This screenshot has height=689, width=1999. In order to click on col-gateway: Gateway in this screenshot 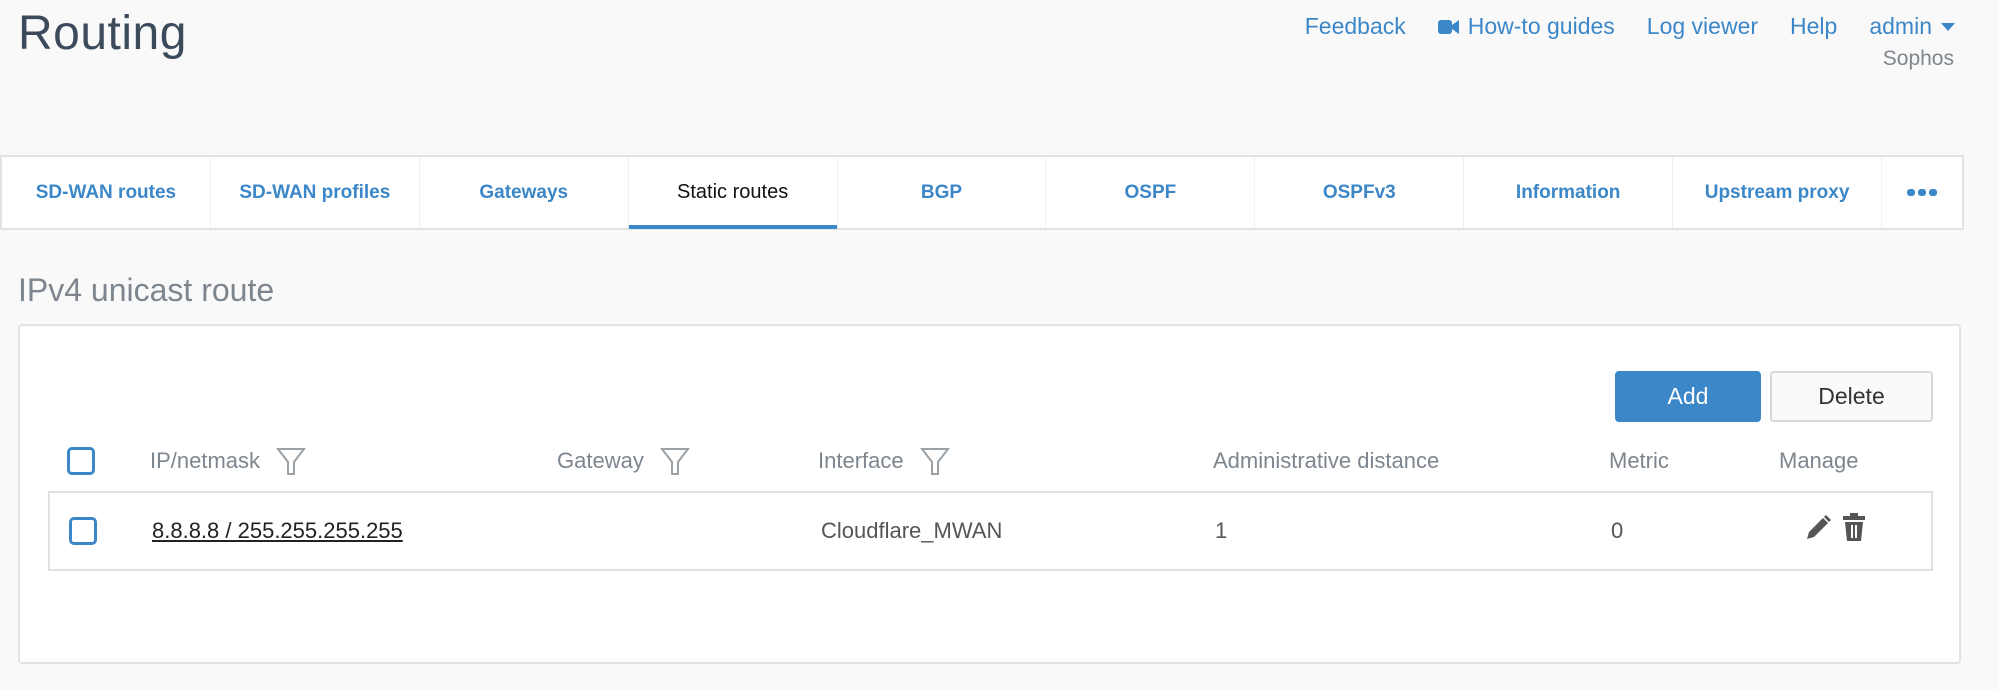, I will do `click(623, 461)`.